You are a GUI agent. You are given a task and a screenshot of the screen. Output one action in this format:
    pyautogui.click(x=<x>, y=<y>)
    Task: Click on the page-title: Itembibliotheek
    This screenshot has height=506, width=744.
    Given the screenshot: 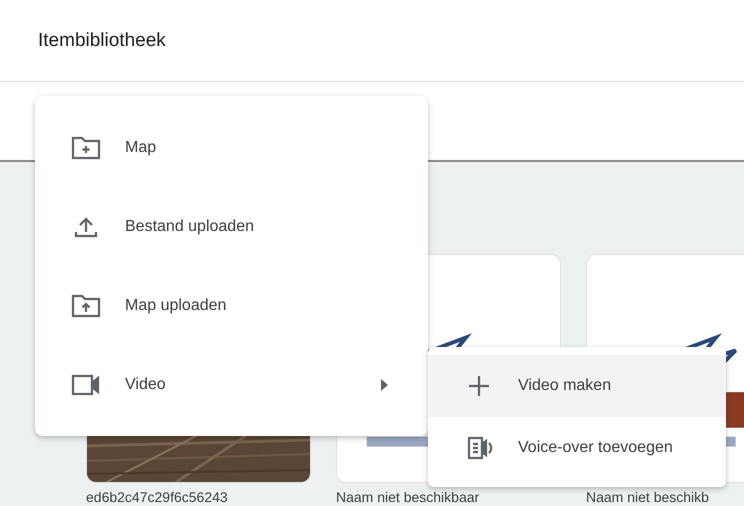 What is the action you would take?
    pyautogui.click(x=102, y=41)
    